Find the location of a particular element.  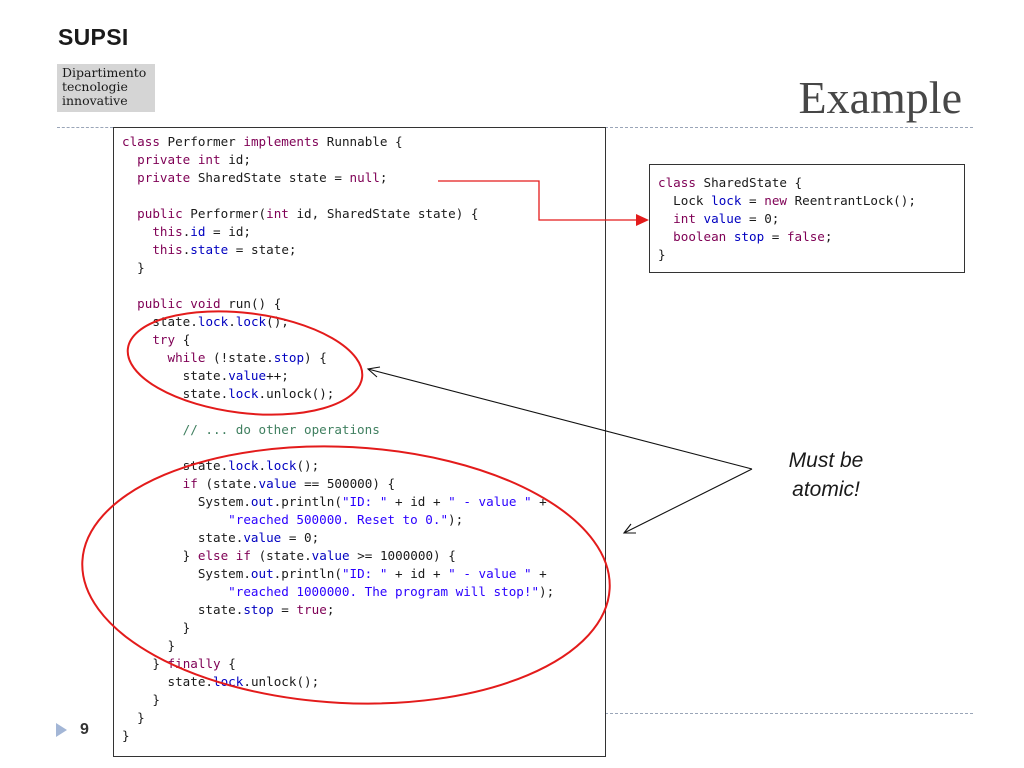

state-link-arrowhead is located at coordinates (642, 220).